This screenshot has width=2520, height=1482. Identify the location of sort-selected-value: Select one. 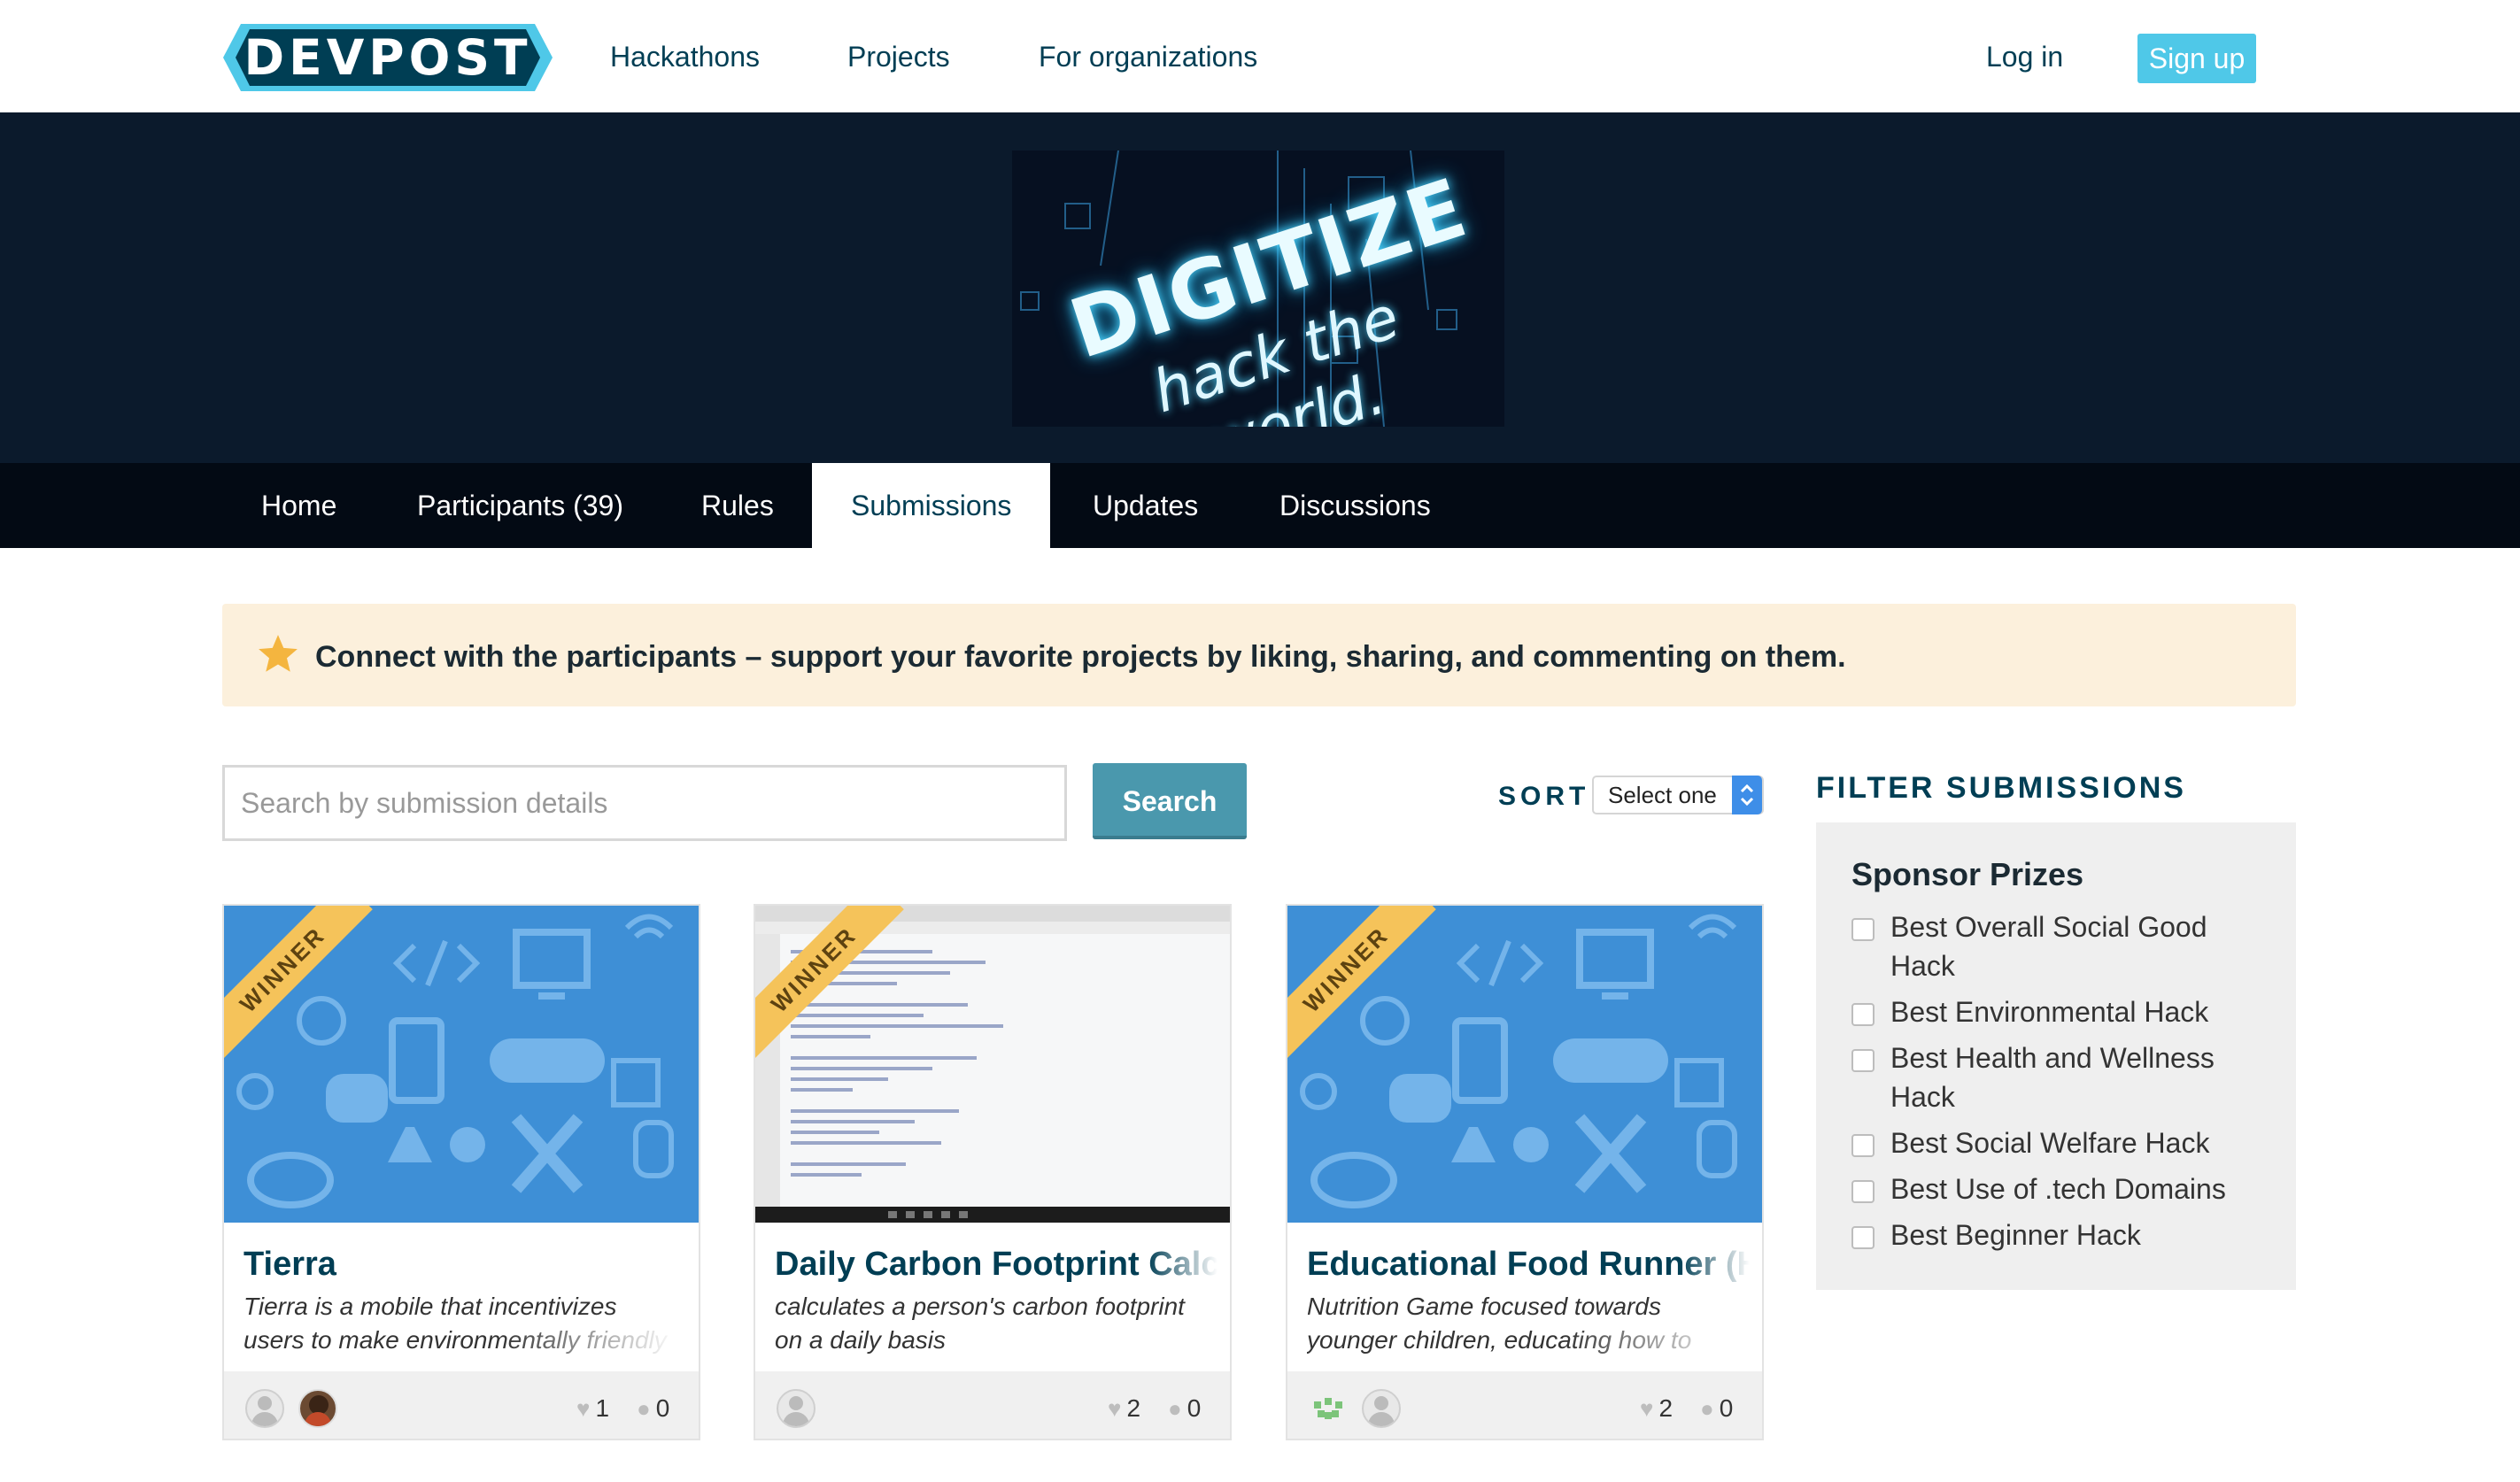
(1662, 795).